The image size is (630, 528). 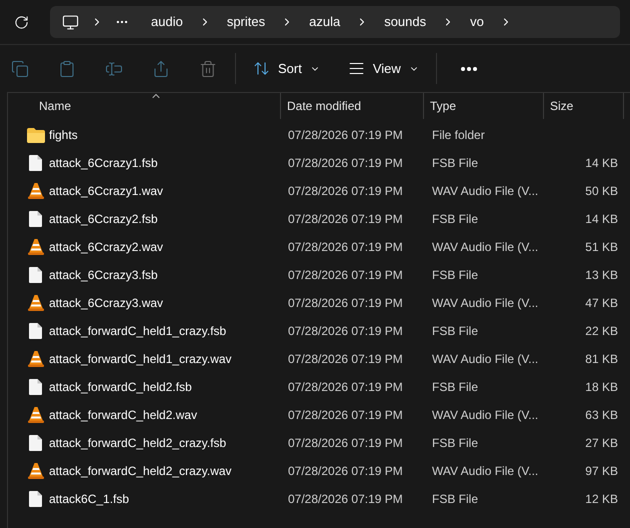 What do you see at coordinates (114, 69) in the screenshot?
I see `rename-icon` at bounding box center [114, 69].